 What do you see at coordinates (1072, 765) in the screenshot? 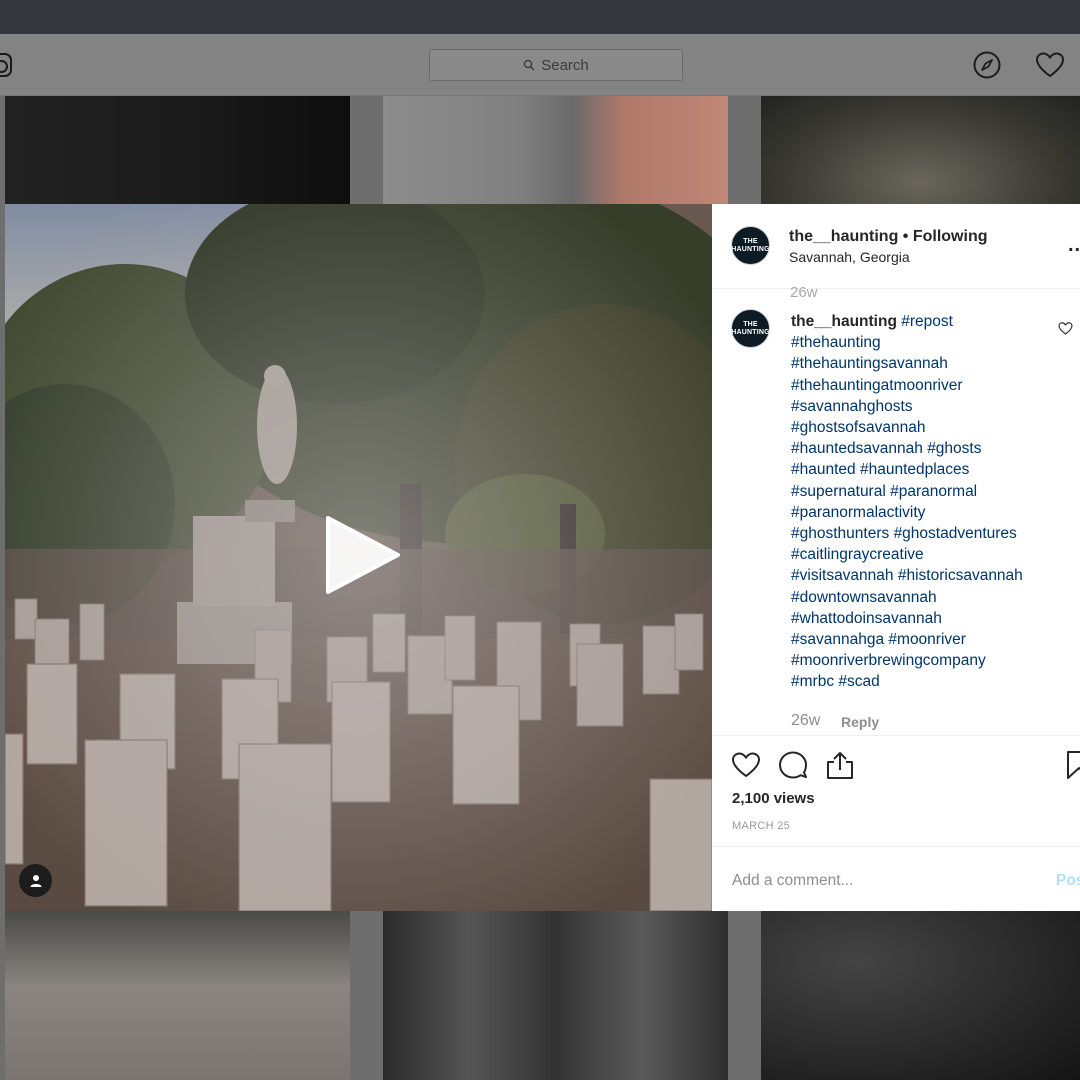
I see `bookmark-icon` at bounding box center [1072, 765].